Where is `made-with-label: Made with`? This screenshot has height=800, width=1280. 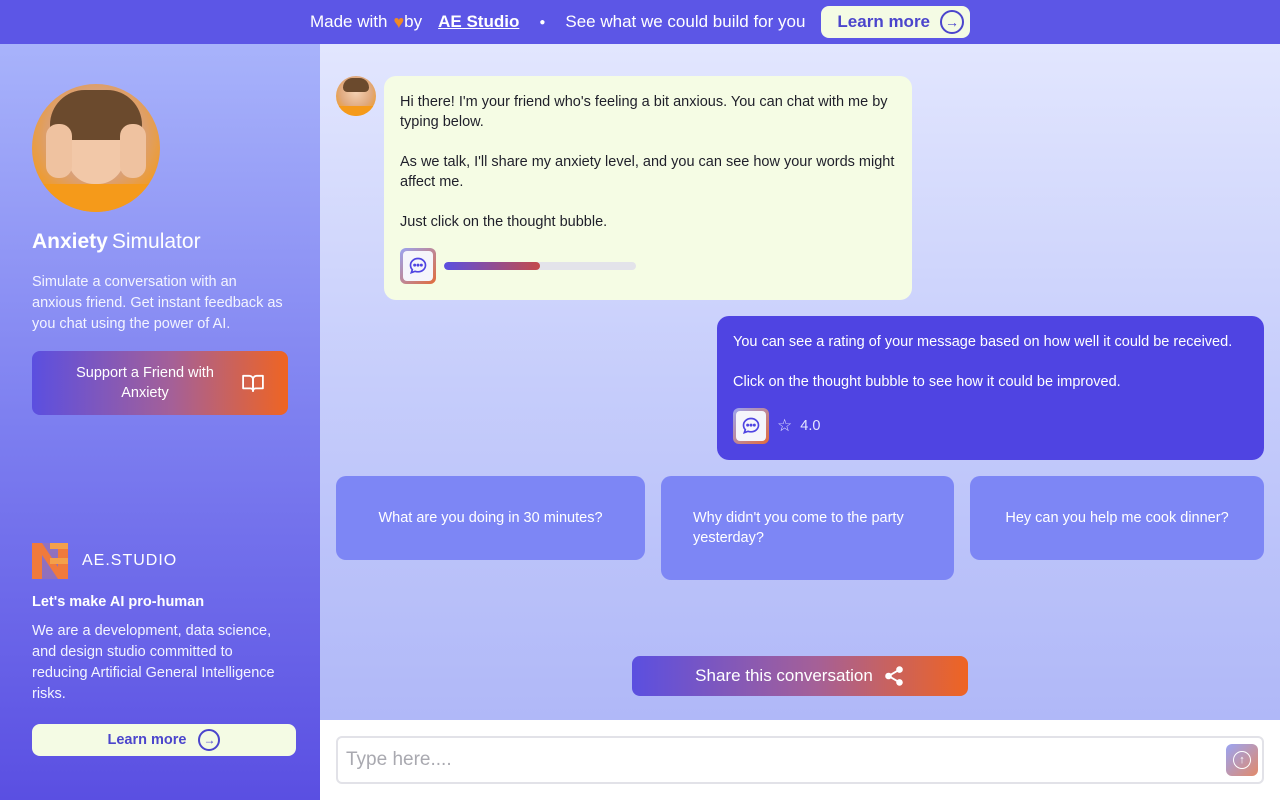 made-with-label: Made with is located at coordinates (348, 21).